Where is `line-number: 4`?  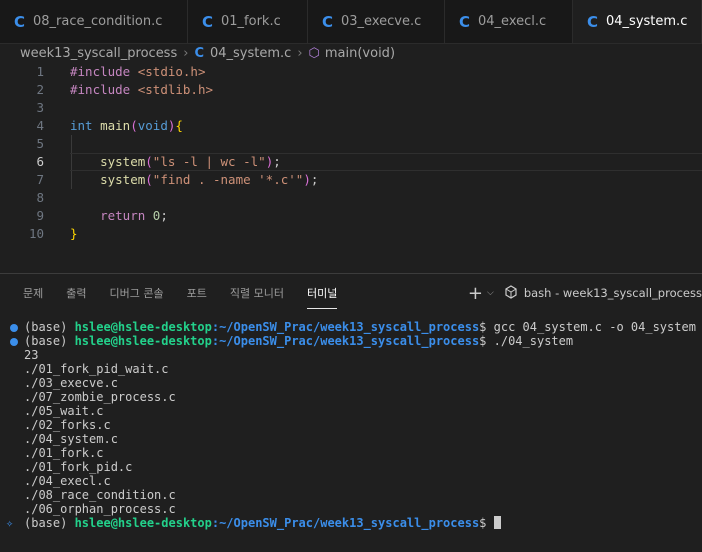 line-number: 4 is located at coordinates (40, 125).